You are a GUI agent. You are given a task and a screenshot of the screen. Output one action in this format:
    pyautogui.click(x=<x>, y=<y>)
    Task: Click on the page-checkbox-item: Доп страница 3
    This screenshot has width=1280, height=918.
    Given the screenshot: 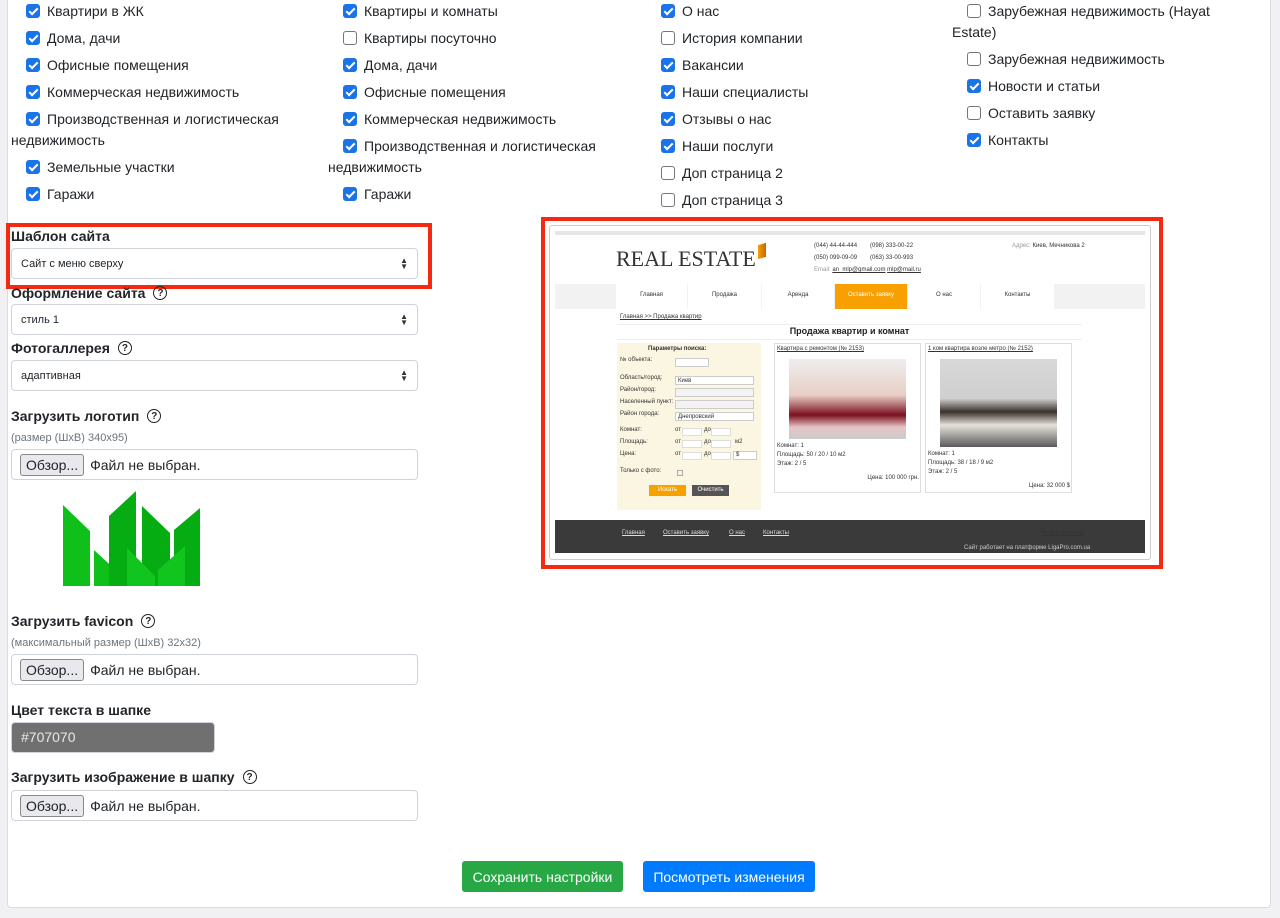 What is the action you would take?
    pyautogui.click(x=806, y=200)
    